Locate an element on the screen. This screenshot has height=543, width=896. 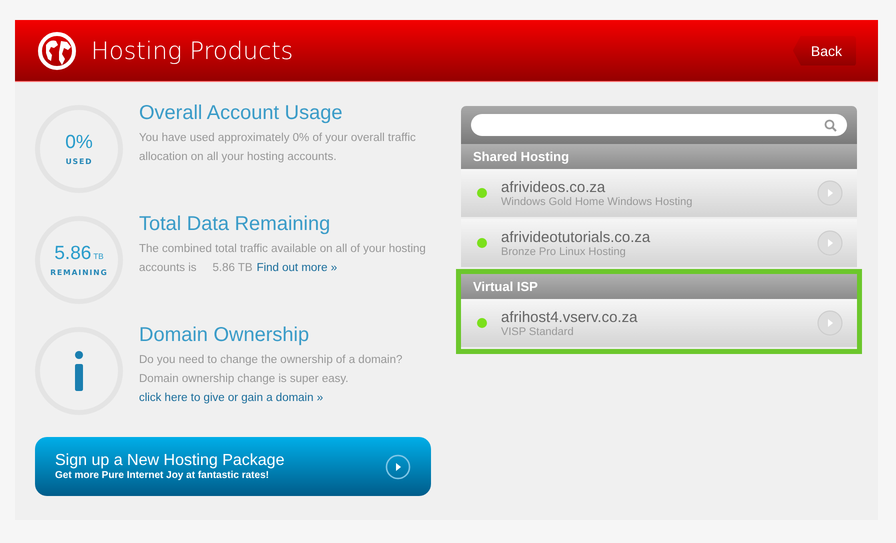
domain-name: afrivideotutorials.co.za is located at coordinates (576, 237).